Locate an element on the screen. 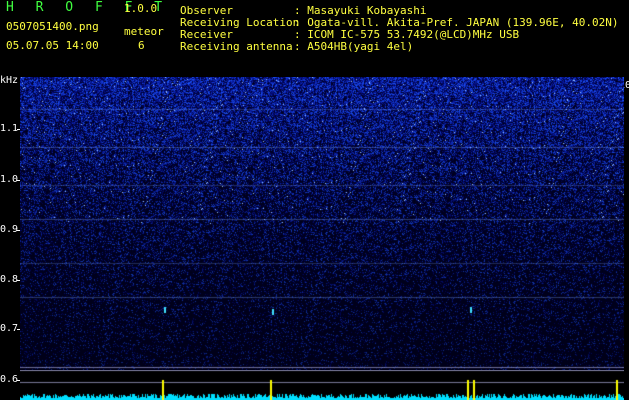  antenna-label: Receiving antenna is located at coordinates (236, 46).